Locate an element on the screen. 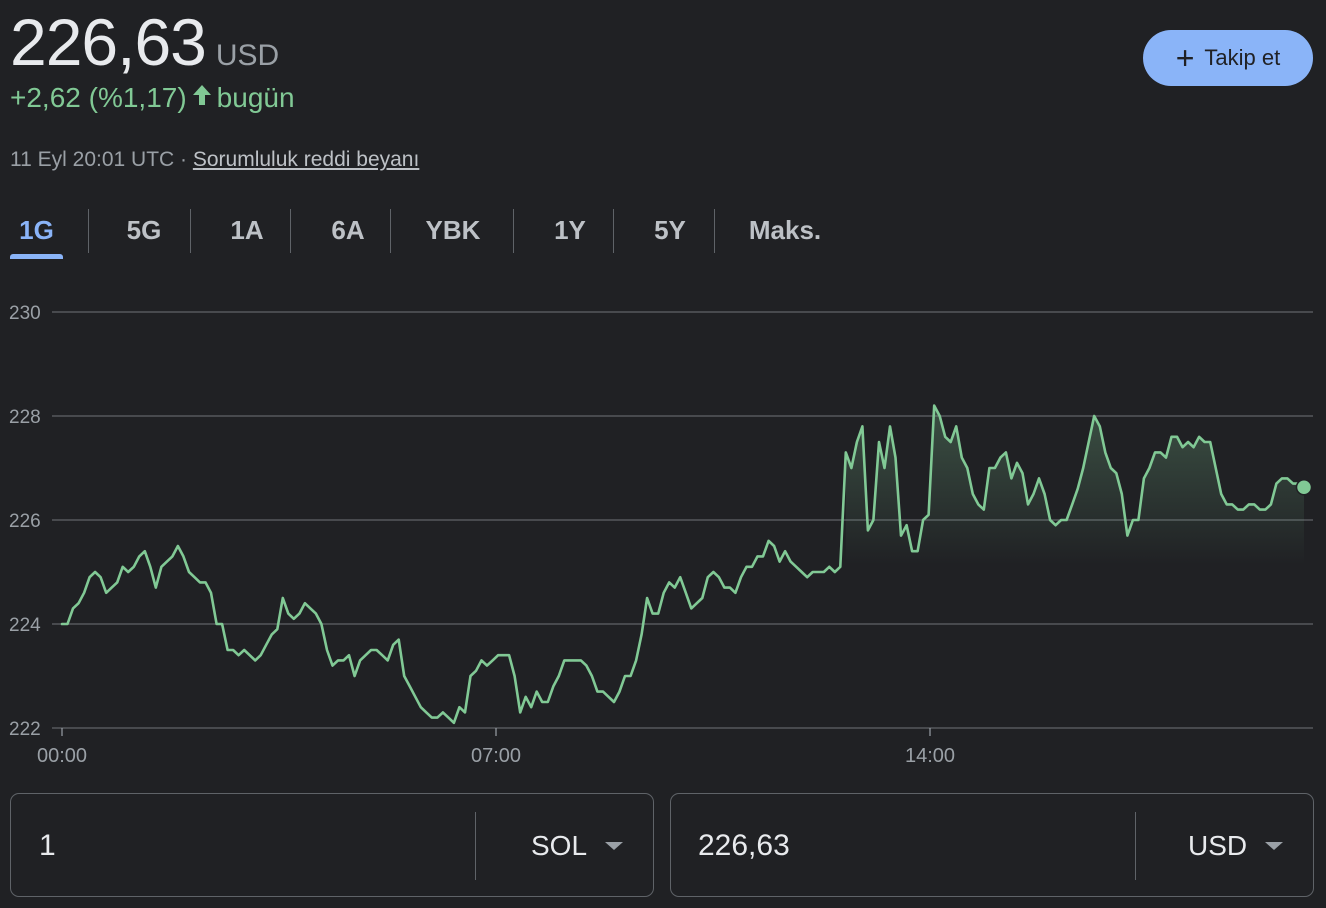 This screenshot has width=1326, height=908. tab-maks: Maks. is located at coordinates (785, 230).